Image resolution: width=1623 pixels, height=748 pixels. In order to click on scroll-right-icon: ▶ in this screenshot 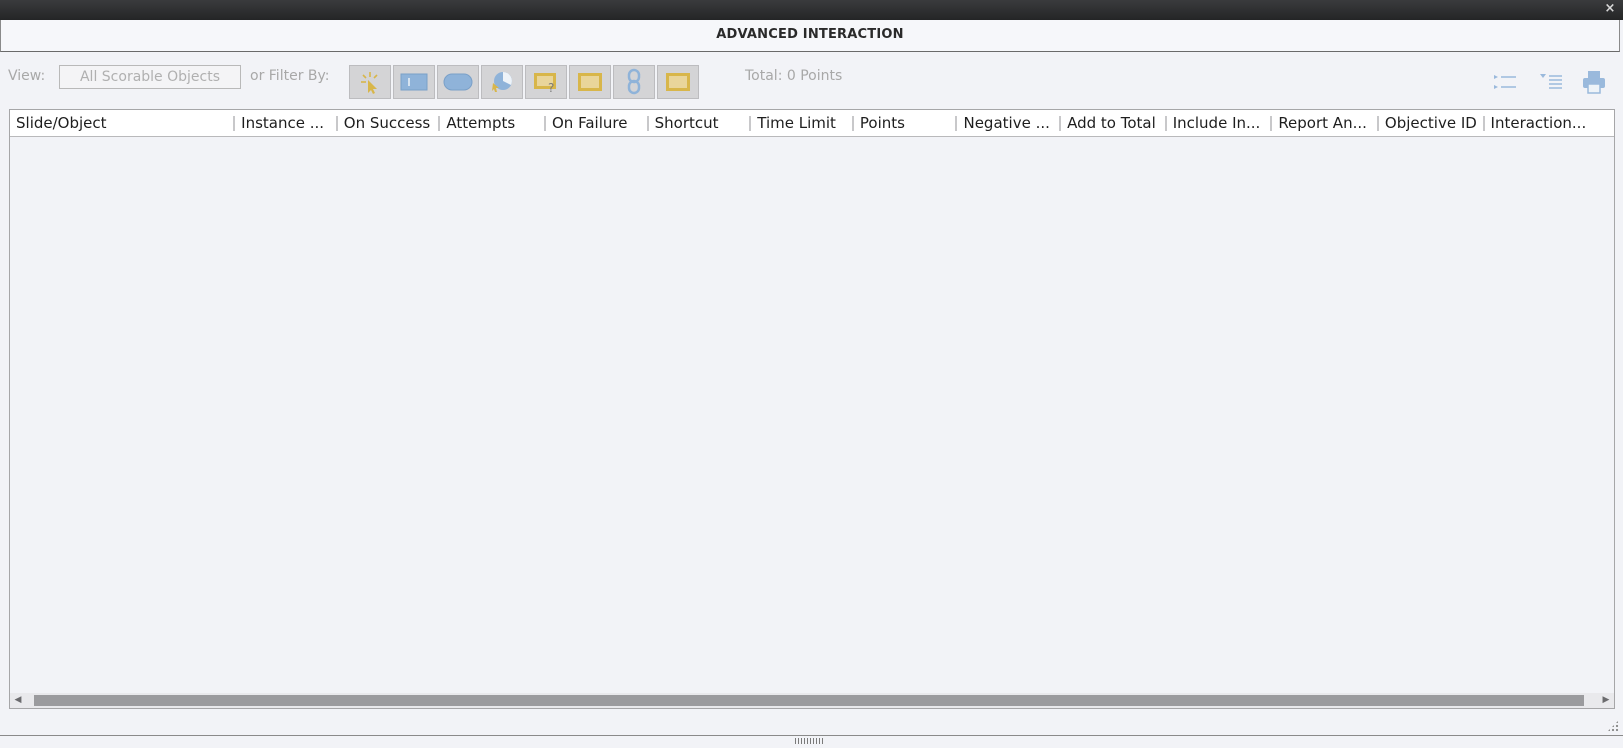, I will do `click(1606, 700)`.